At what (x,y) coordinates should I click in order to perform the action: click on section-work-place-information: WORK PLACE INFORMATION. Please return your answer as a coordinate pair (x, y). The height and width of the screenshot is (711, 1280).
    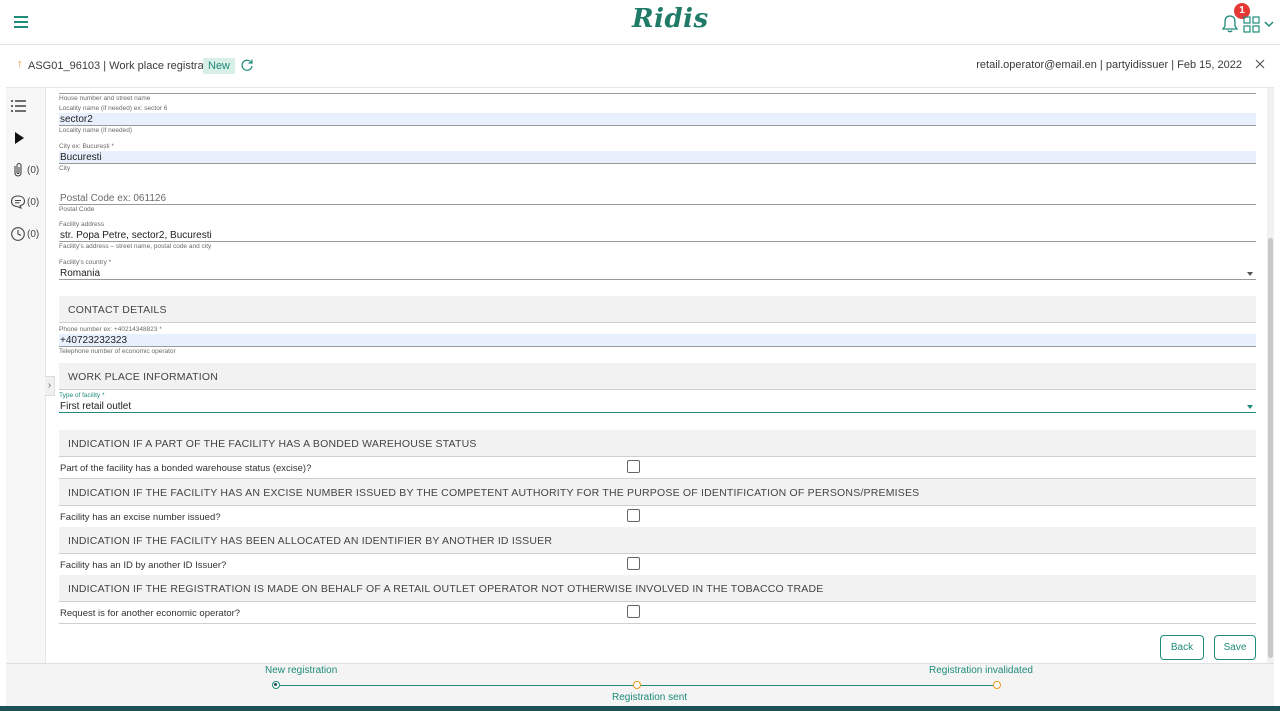
    Looking at the image, I should click on (657, 376).